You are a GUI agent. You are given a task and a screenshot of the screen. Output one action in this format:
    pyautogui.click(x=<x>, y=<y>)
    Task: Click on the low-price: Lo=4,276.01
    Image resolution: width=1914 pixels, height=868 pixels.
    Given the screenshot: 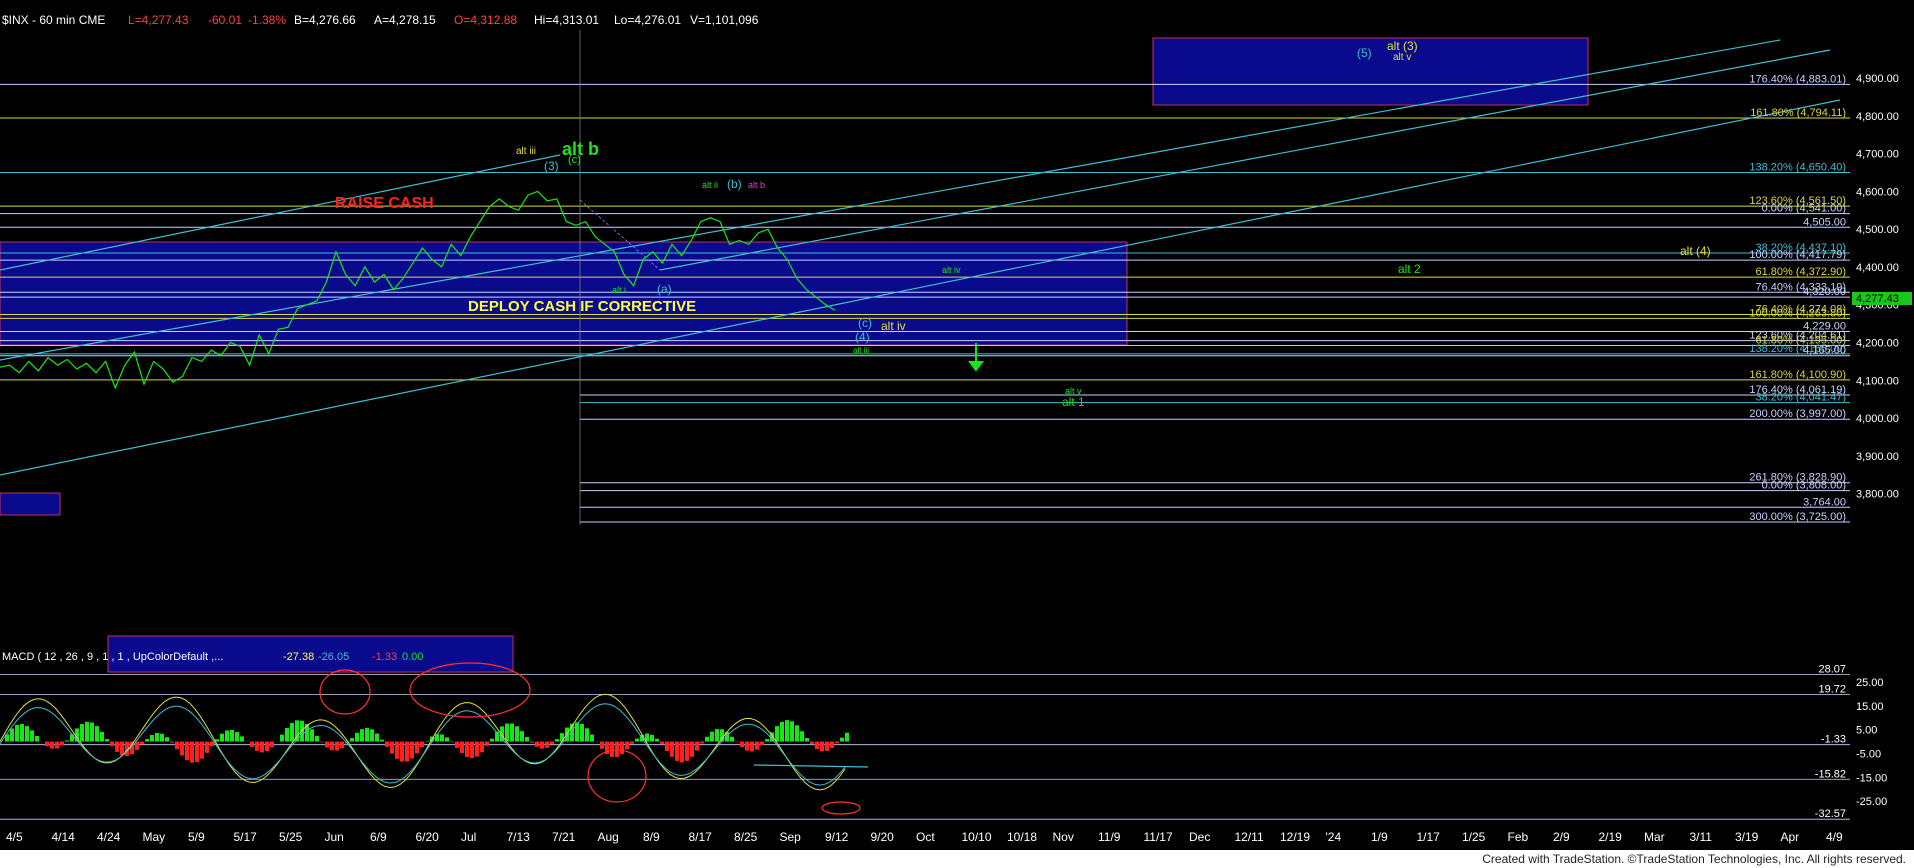 What is the action you would take?
    pyautogui.click(x=647, y=20)
    